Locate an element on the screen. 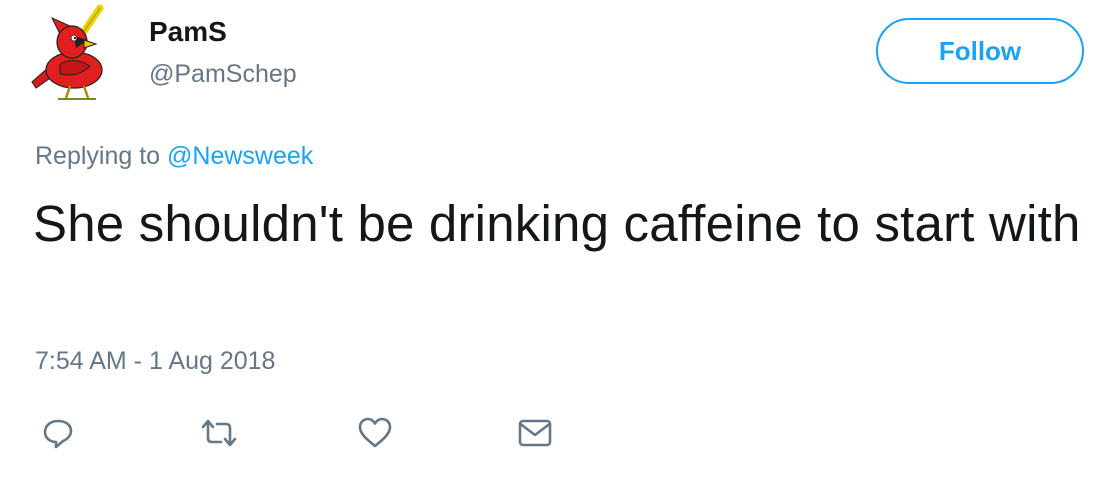 Image resolution: width=1118 pixels, height=498 pixels. like-icon is located at coordinates (375, 432).